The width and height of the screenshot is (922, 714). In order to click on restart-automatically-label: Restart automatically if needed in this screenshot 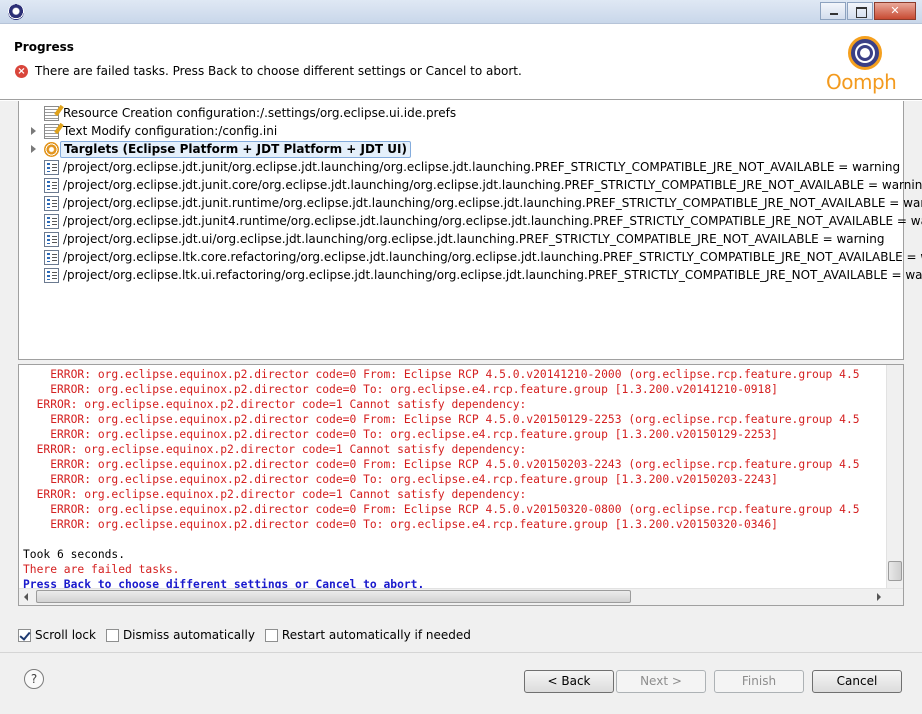, I will do `click(376, 635)`.